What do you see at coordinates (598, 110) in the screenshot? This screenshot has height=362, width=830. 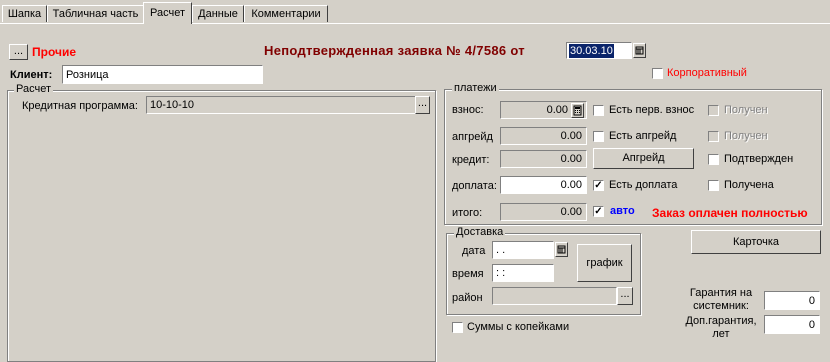 I see `first-payment-checkbox` at bounding box center [598, 110].